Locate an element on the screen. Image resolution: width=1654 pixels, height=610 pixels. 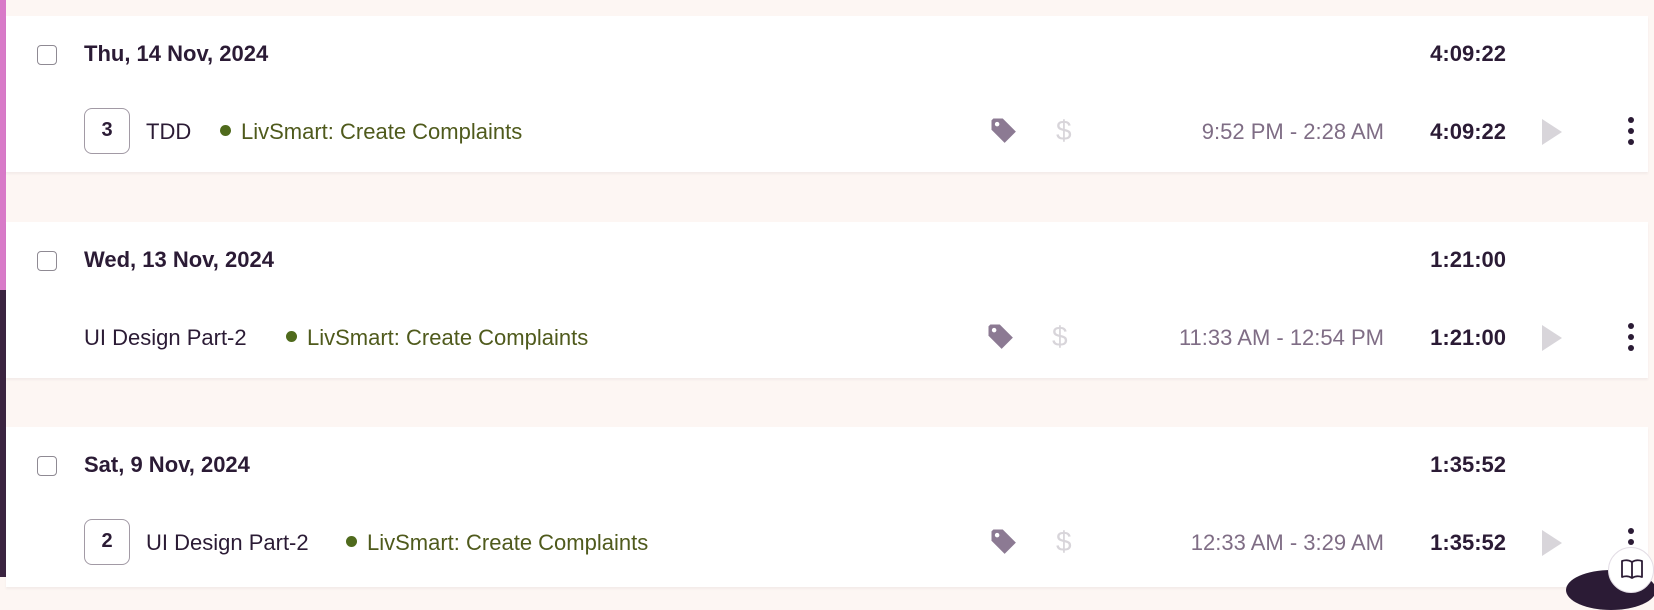
entry-duration: 4:09:22 is located at coordinates (1468, 132).